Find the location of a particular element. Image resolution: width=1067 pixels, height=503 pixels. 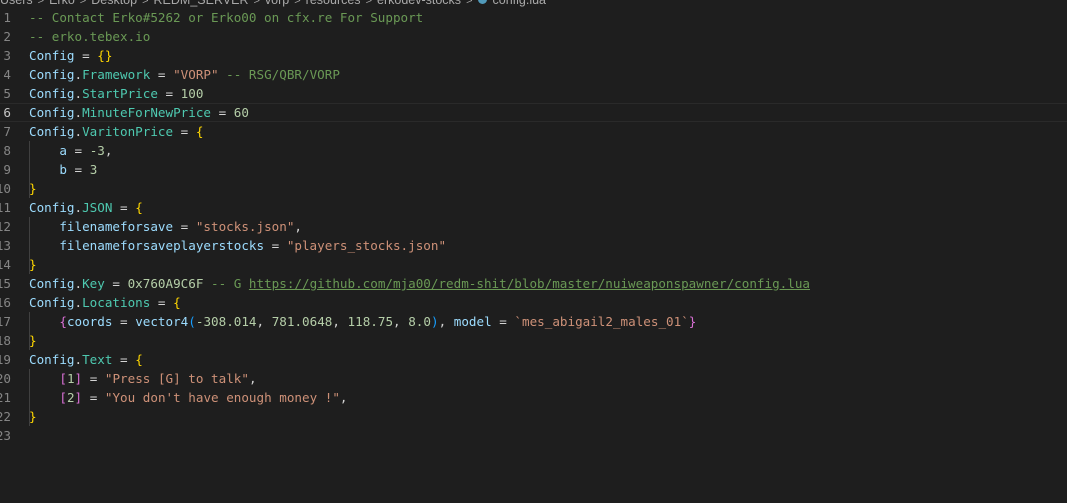

token-str: "You don't have enough money !" is located at coordinates (222, 397).